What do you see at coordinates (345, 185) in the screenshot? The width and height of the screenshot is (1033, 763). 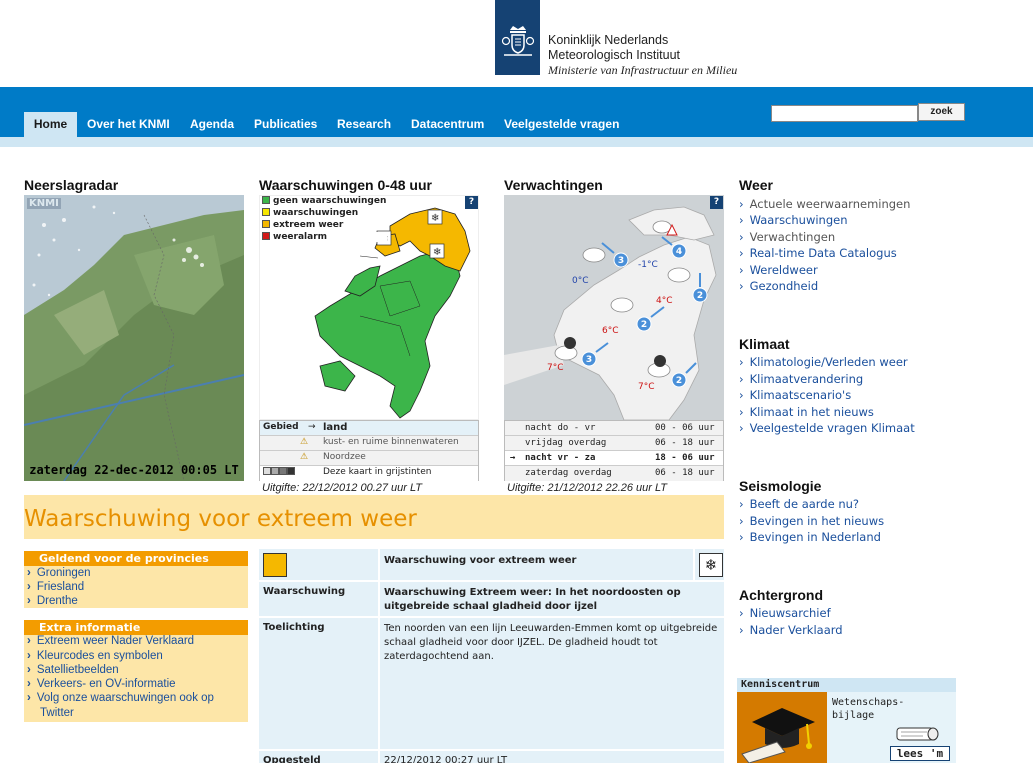 I see `warnings-heading: Waarschuwingen 0-48 uur` at bounding box center [345, 185].